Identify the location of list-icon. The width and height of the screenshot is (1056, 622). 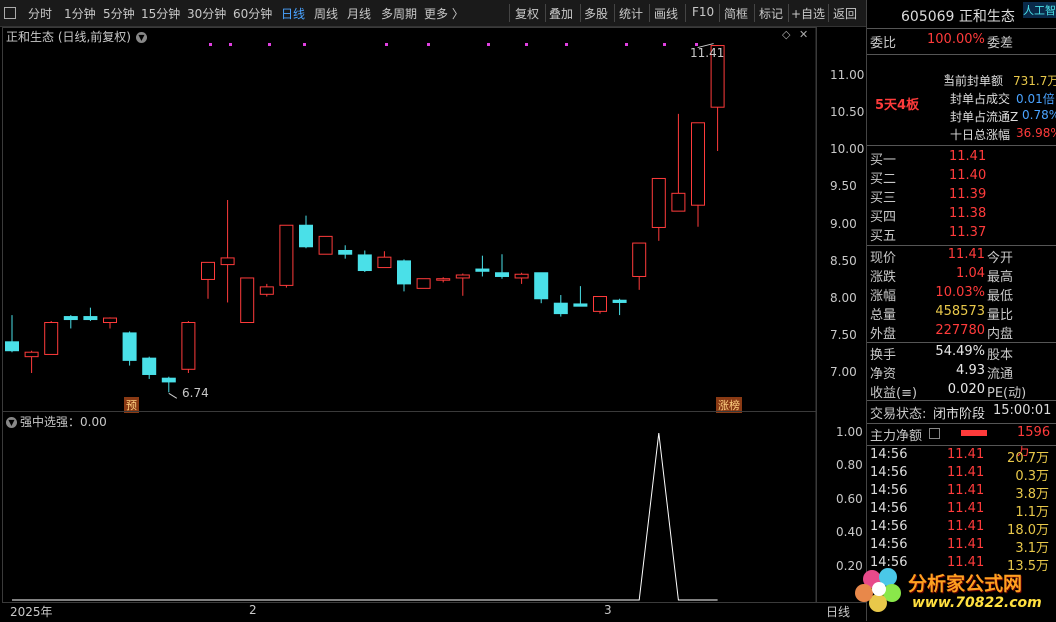
(934, 433).